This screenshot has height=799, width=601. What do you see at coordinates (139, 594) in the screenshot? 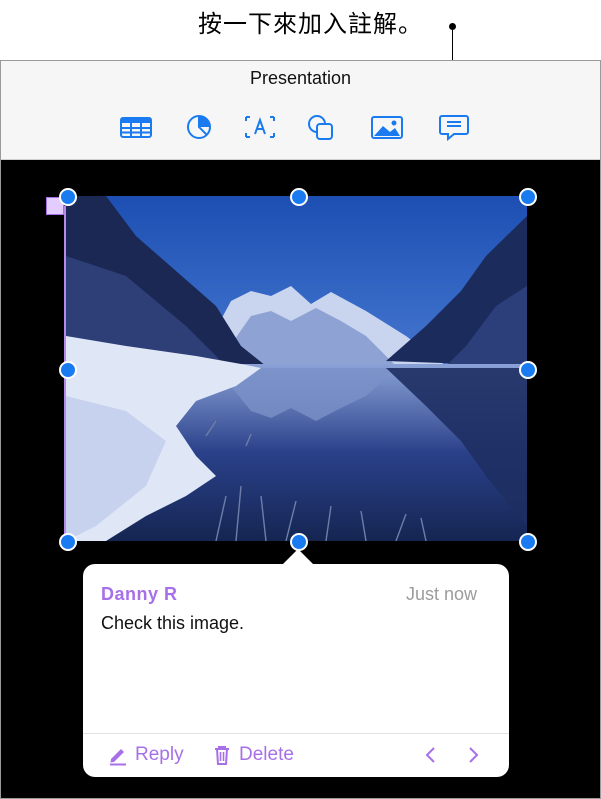
I see `comment-author: Danny R` at bounding box center [139, 594].